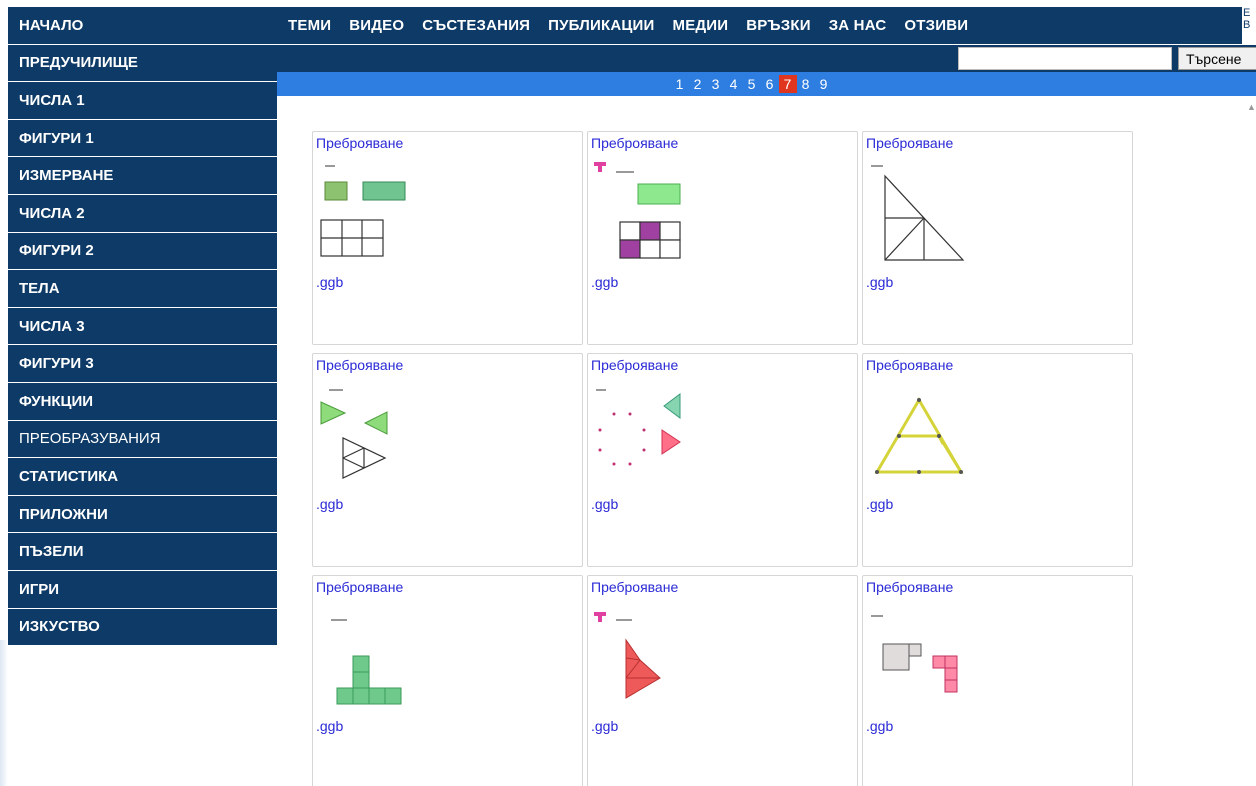 Image resolution: width=1256 pixels, height=786 pixels. What do you see at coordinates (806, 84) in the screenshot?
I see `page-link-8: 8` at bounding box center [806, 84].